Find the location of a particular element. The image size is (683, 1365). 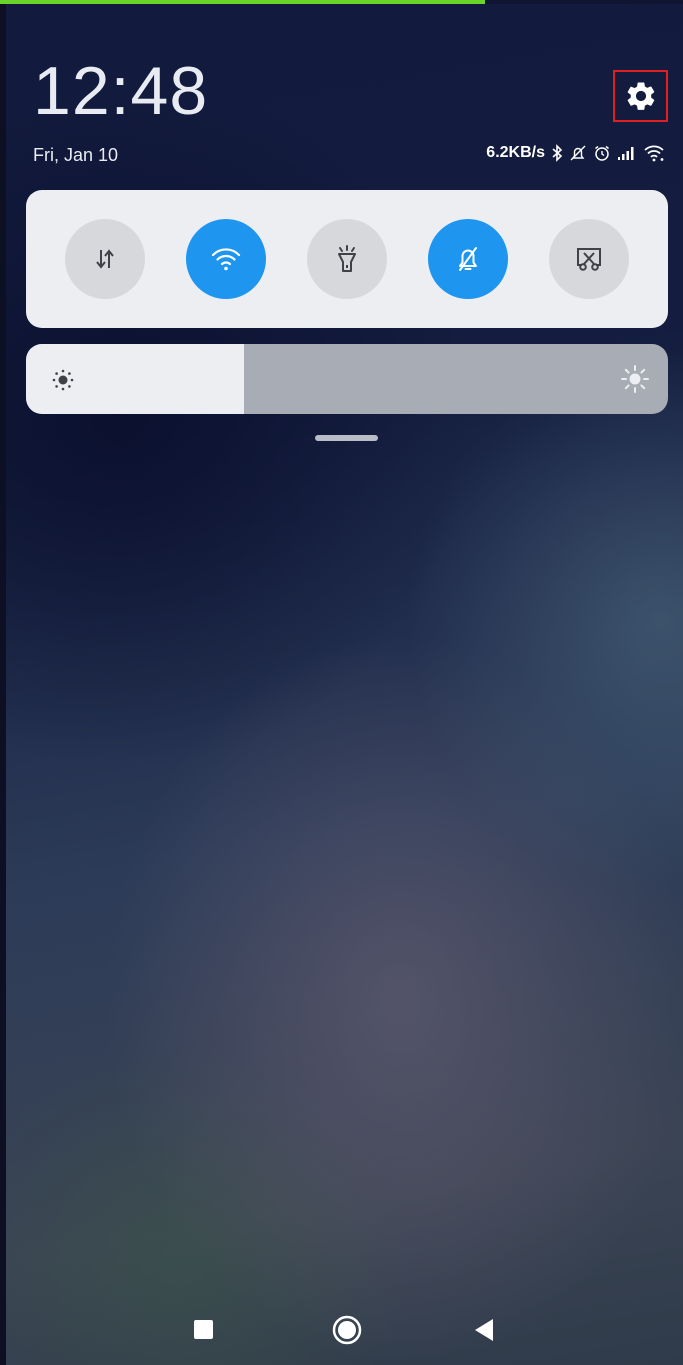

data-arrows-icon is located at coordinates (104, 259).